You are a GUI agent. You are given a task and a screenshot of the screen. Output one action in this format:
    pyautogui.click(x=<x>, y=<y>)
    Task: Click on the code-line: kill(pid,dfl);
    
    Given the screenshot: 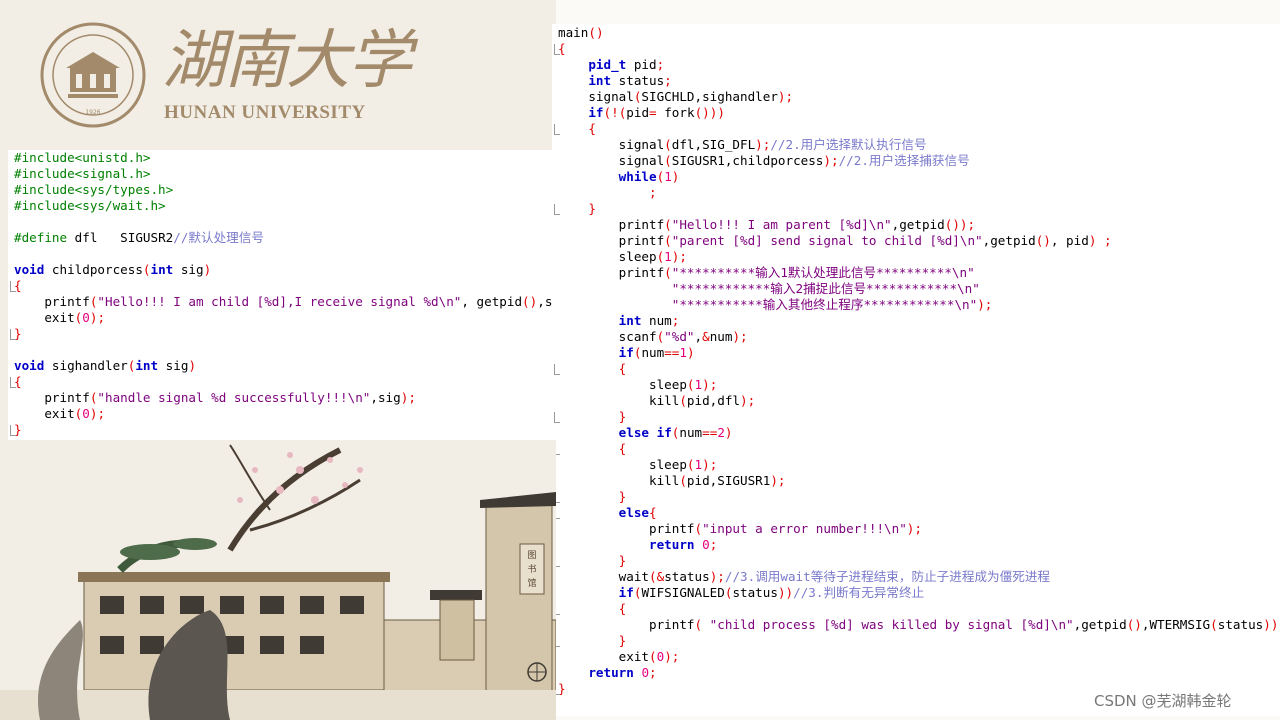 What is the action you would take?
    pyautogui.click(x=657, y=400)
    